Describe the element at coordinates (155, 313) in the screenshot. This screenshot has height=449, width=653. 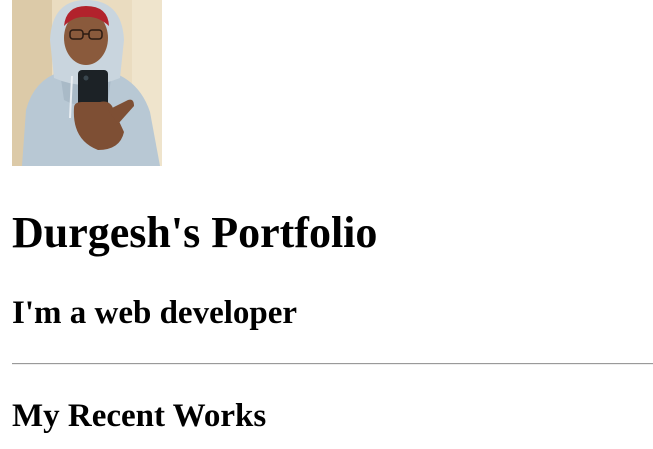
I see `tagline: I'm a web developer` at that location.